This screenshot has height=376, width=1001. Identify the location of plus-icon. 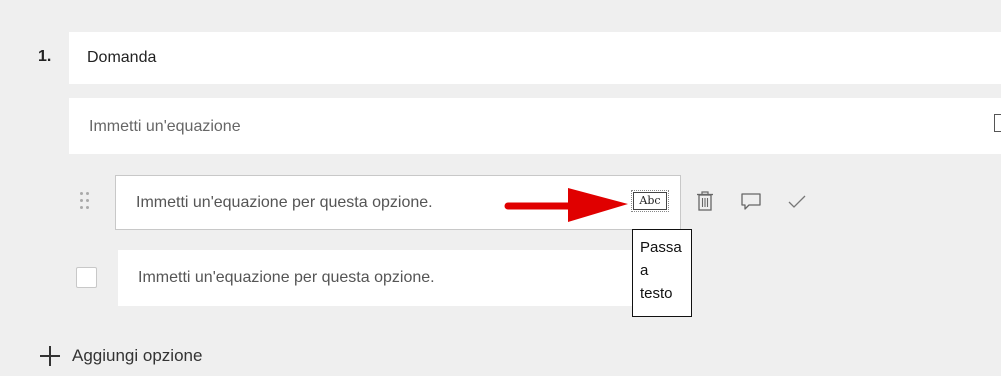
(50, 356).